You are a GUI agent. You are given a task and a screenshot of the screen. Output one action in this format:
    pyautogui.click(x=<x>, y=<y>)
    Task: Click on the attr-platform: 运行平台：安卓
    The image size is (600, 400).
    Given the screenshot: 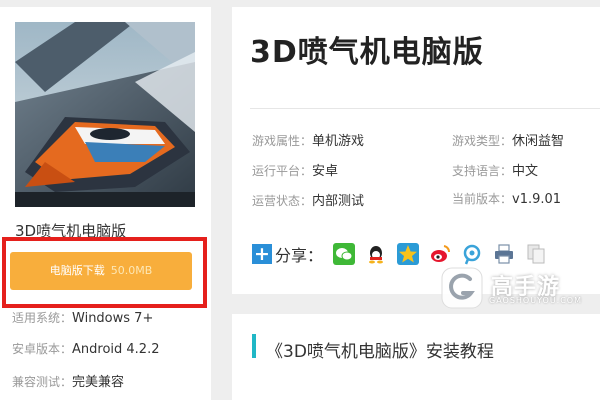 What is the action you would take?
    pyautogui.click(x=295, y=169)
    